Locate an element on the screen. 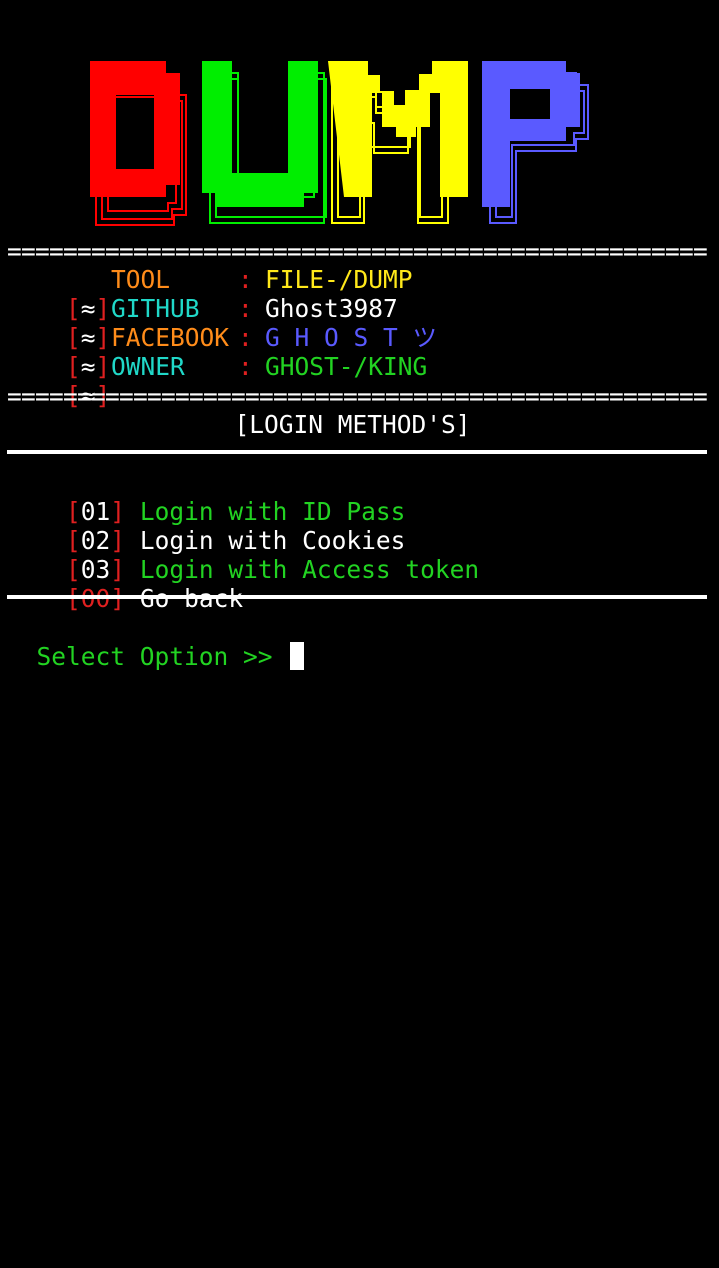  dump-banner-logo is located at coordinates (339, 143).